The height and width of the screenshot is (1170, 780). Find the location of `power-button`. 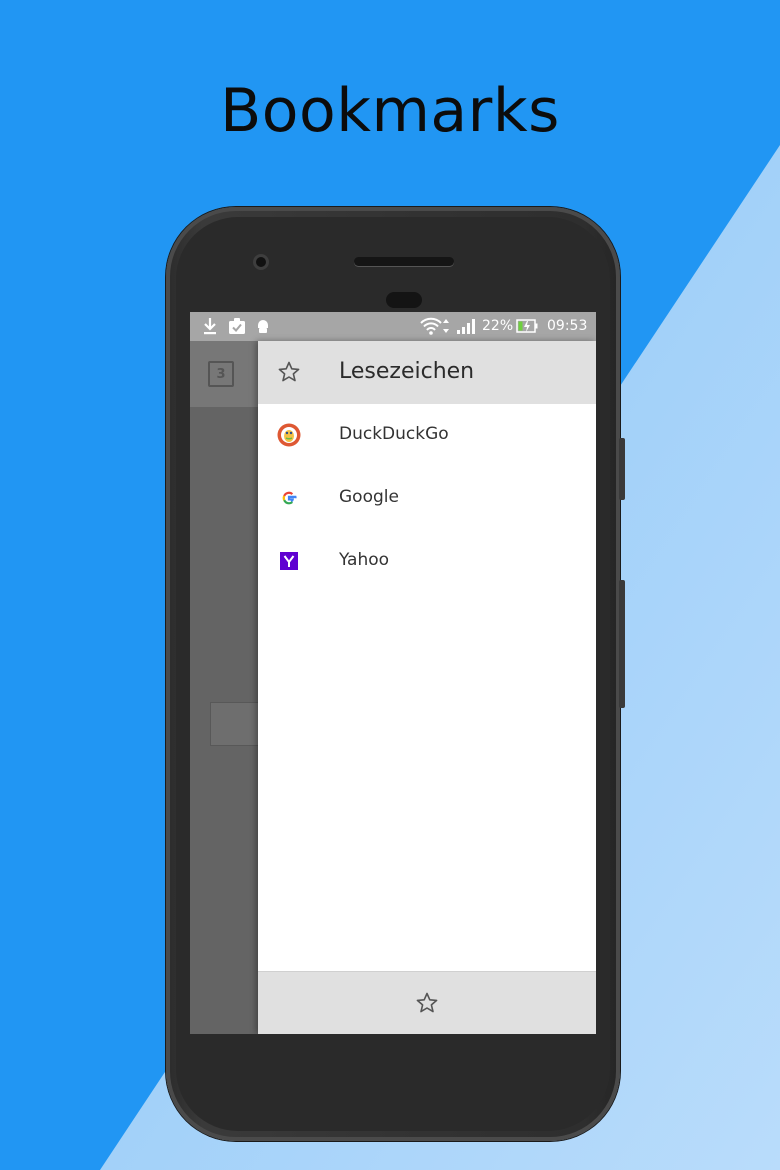

power-button is located at coordinates (622, 469).